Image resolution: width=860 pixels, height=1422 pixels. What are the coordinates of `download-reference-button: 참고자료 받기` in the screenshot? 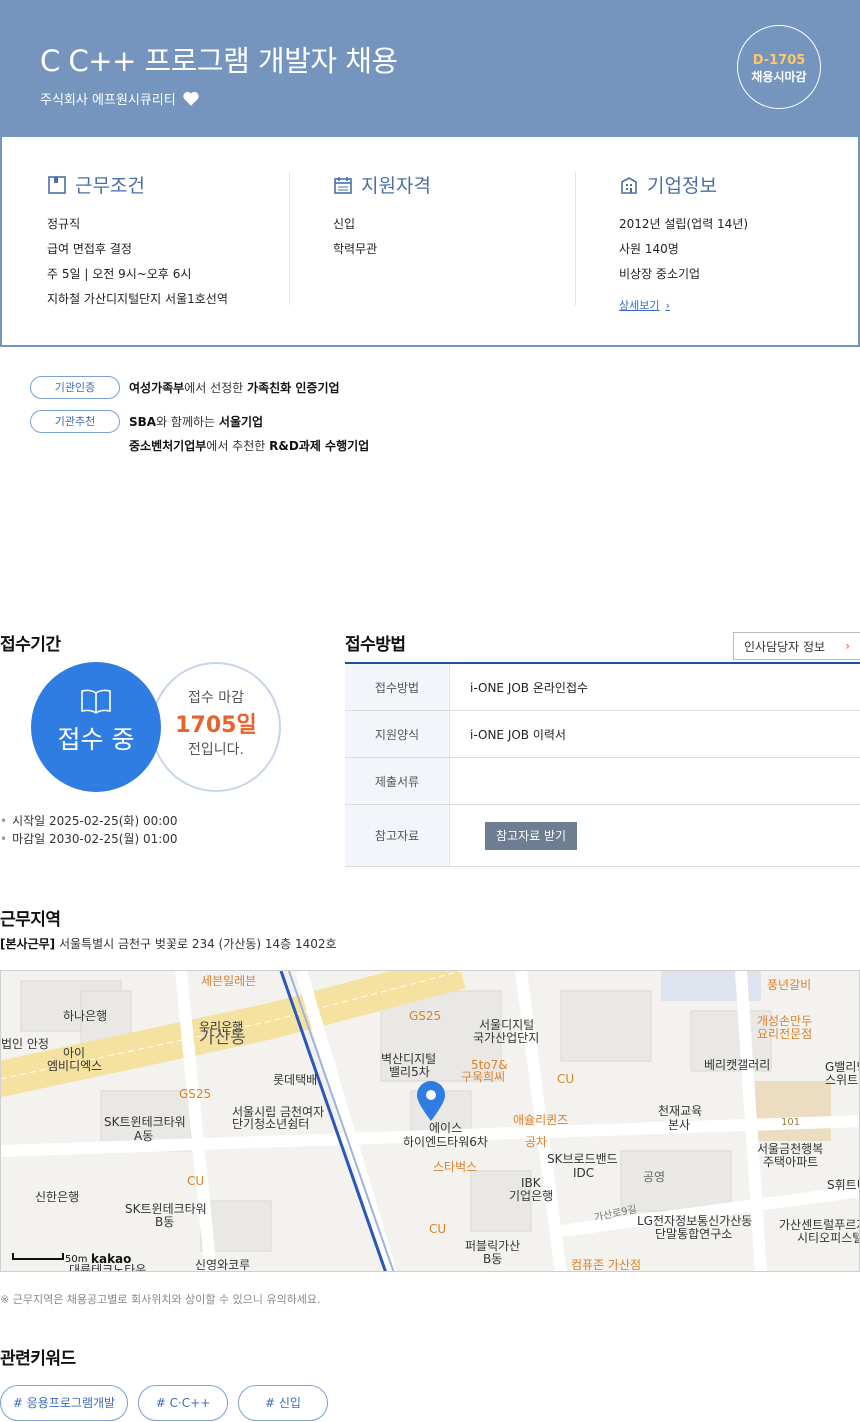 It's located at (531, 835).